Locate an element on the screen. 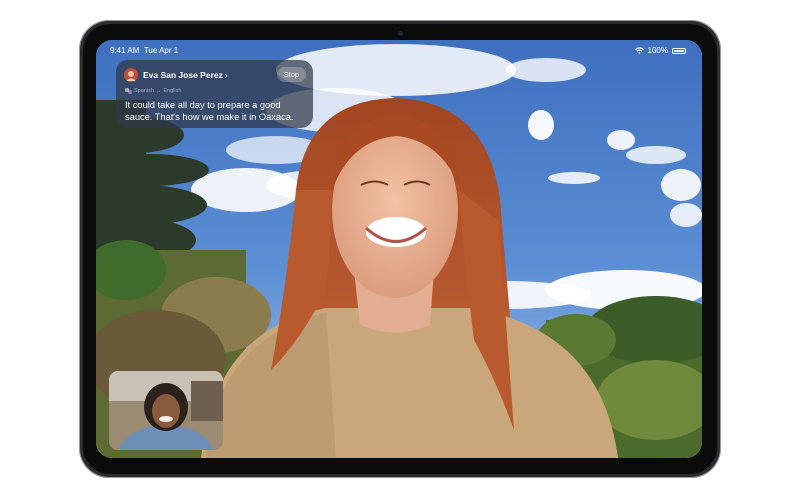 This screenshot has width=800, height=503. wifi-icon is located at coordinates (639, 50).